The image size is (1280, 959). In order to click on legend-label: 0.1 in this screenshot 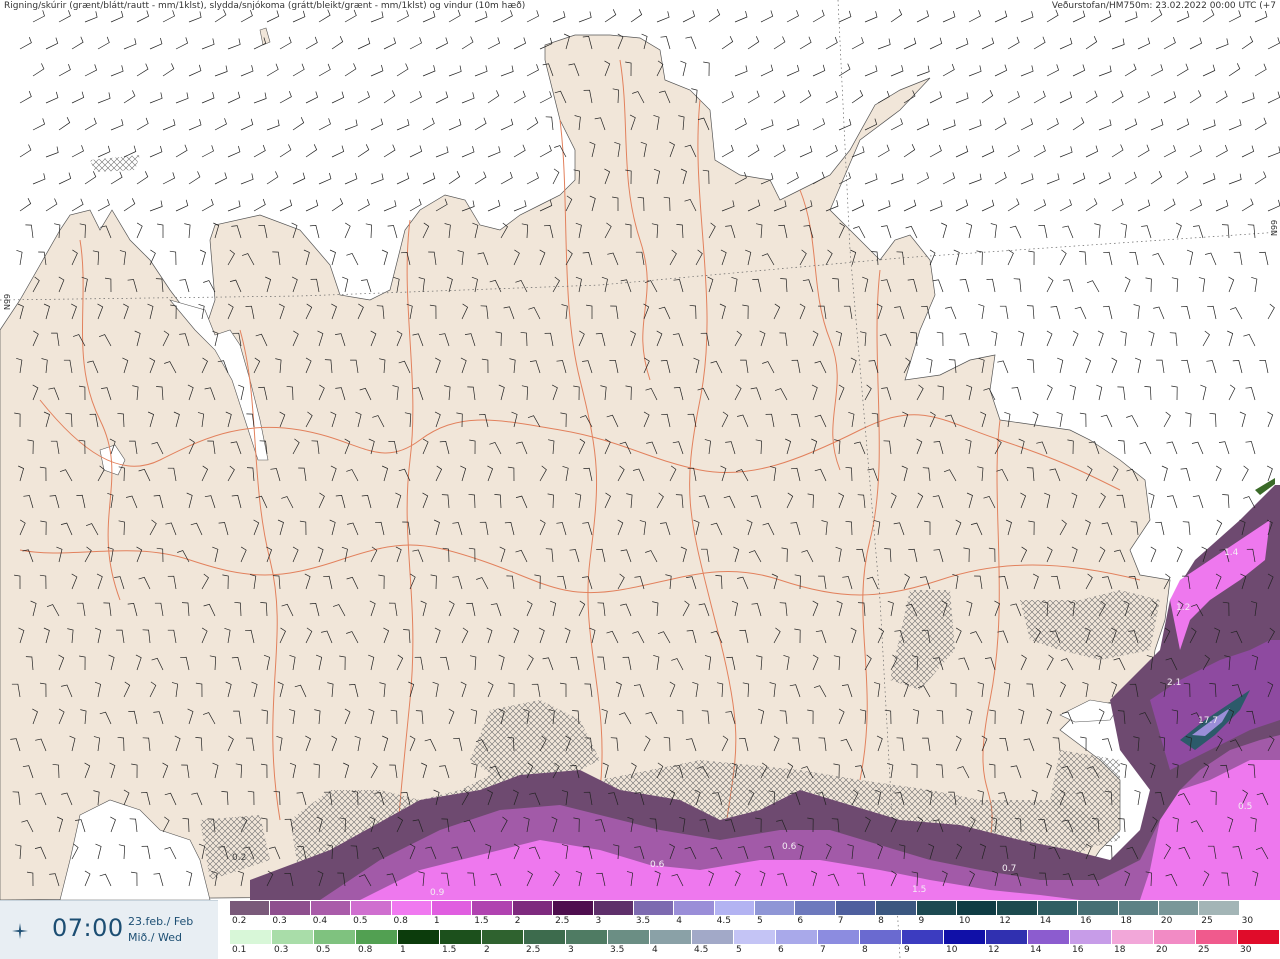, I will do `click(239, 950)`.